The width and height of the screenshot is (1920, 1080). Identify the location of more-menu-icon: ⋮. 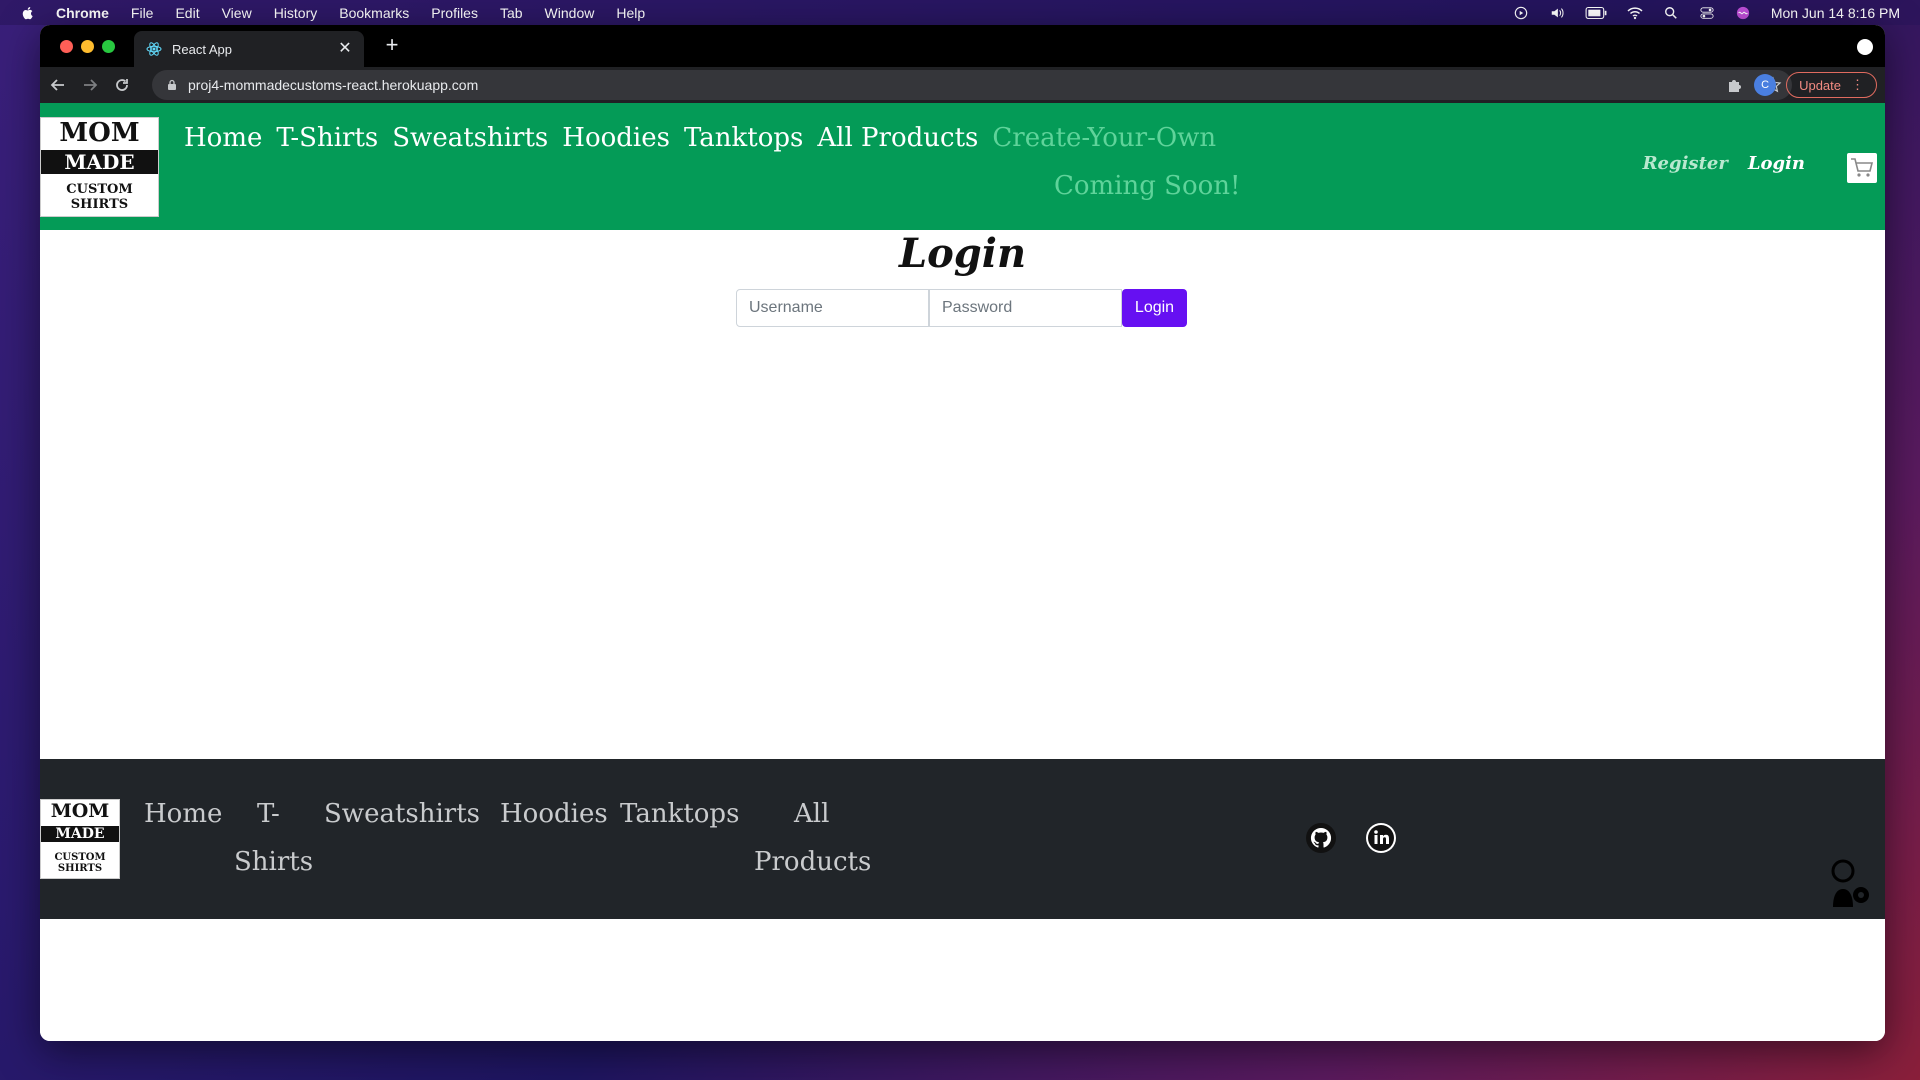
(1857, 85).